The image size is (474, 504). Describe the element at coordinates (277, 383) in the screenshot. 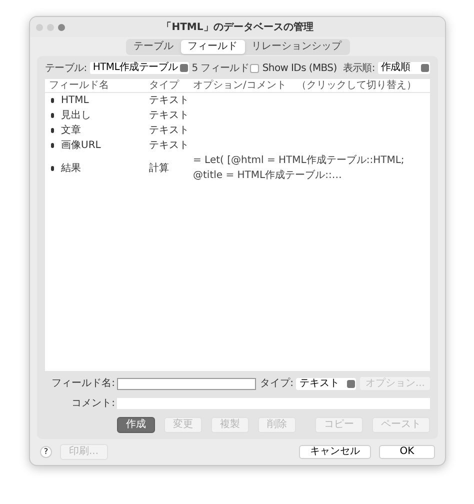

I see `type-label: タイプ:` at that location.